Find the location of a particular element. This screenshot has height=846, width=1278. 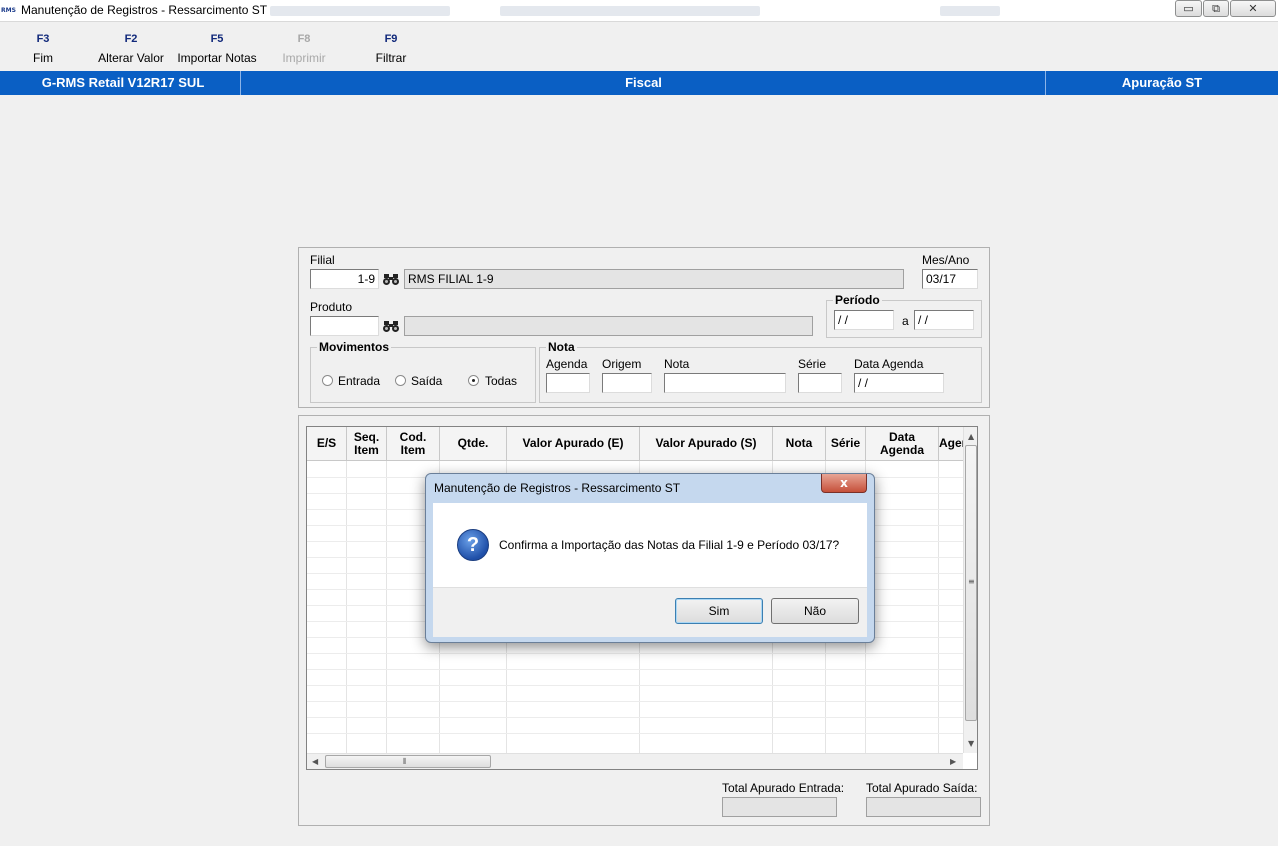

mov-todas-label: Todas is located at coordinates (501, 381).